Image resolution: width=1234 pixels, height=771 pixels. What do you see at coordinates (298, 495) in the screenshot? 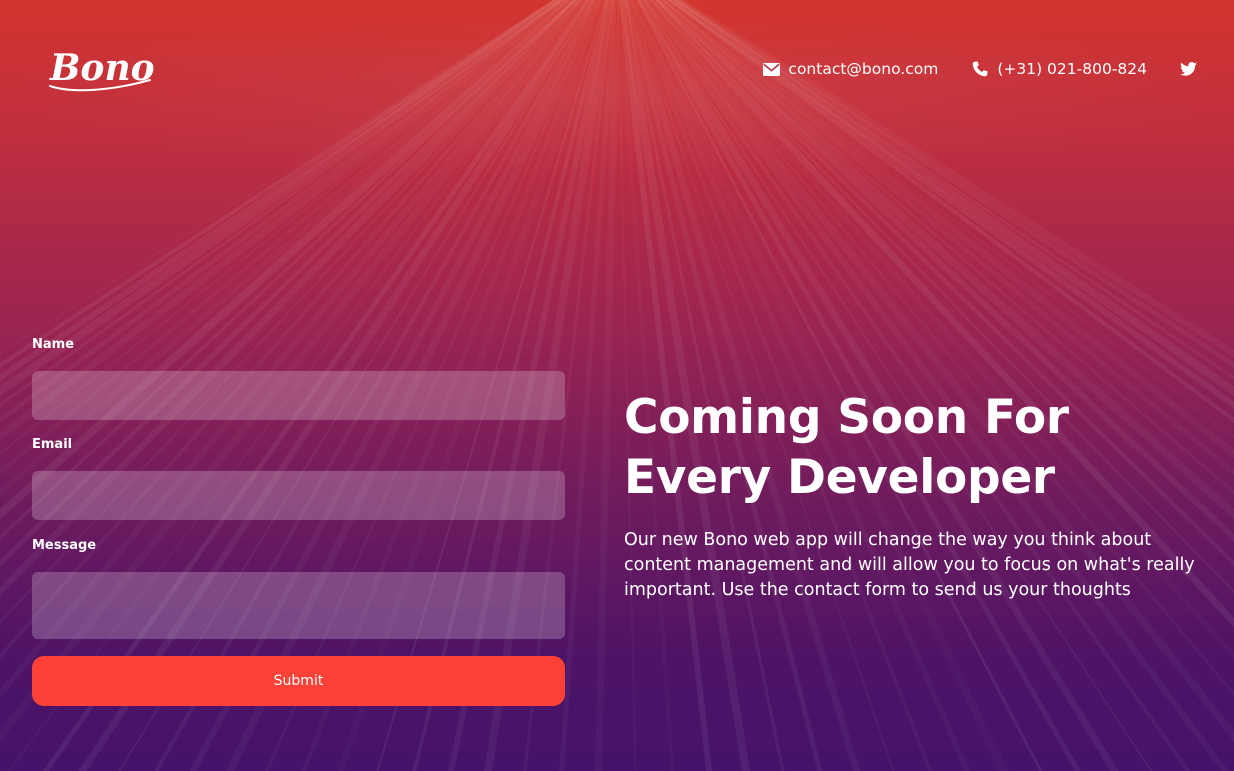
I see `email-input` at bounding box center [298, 495].